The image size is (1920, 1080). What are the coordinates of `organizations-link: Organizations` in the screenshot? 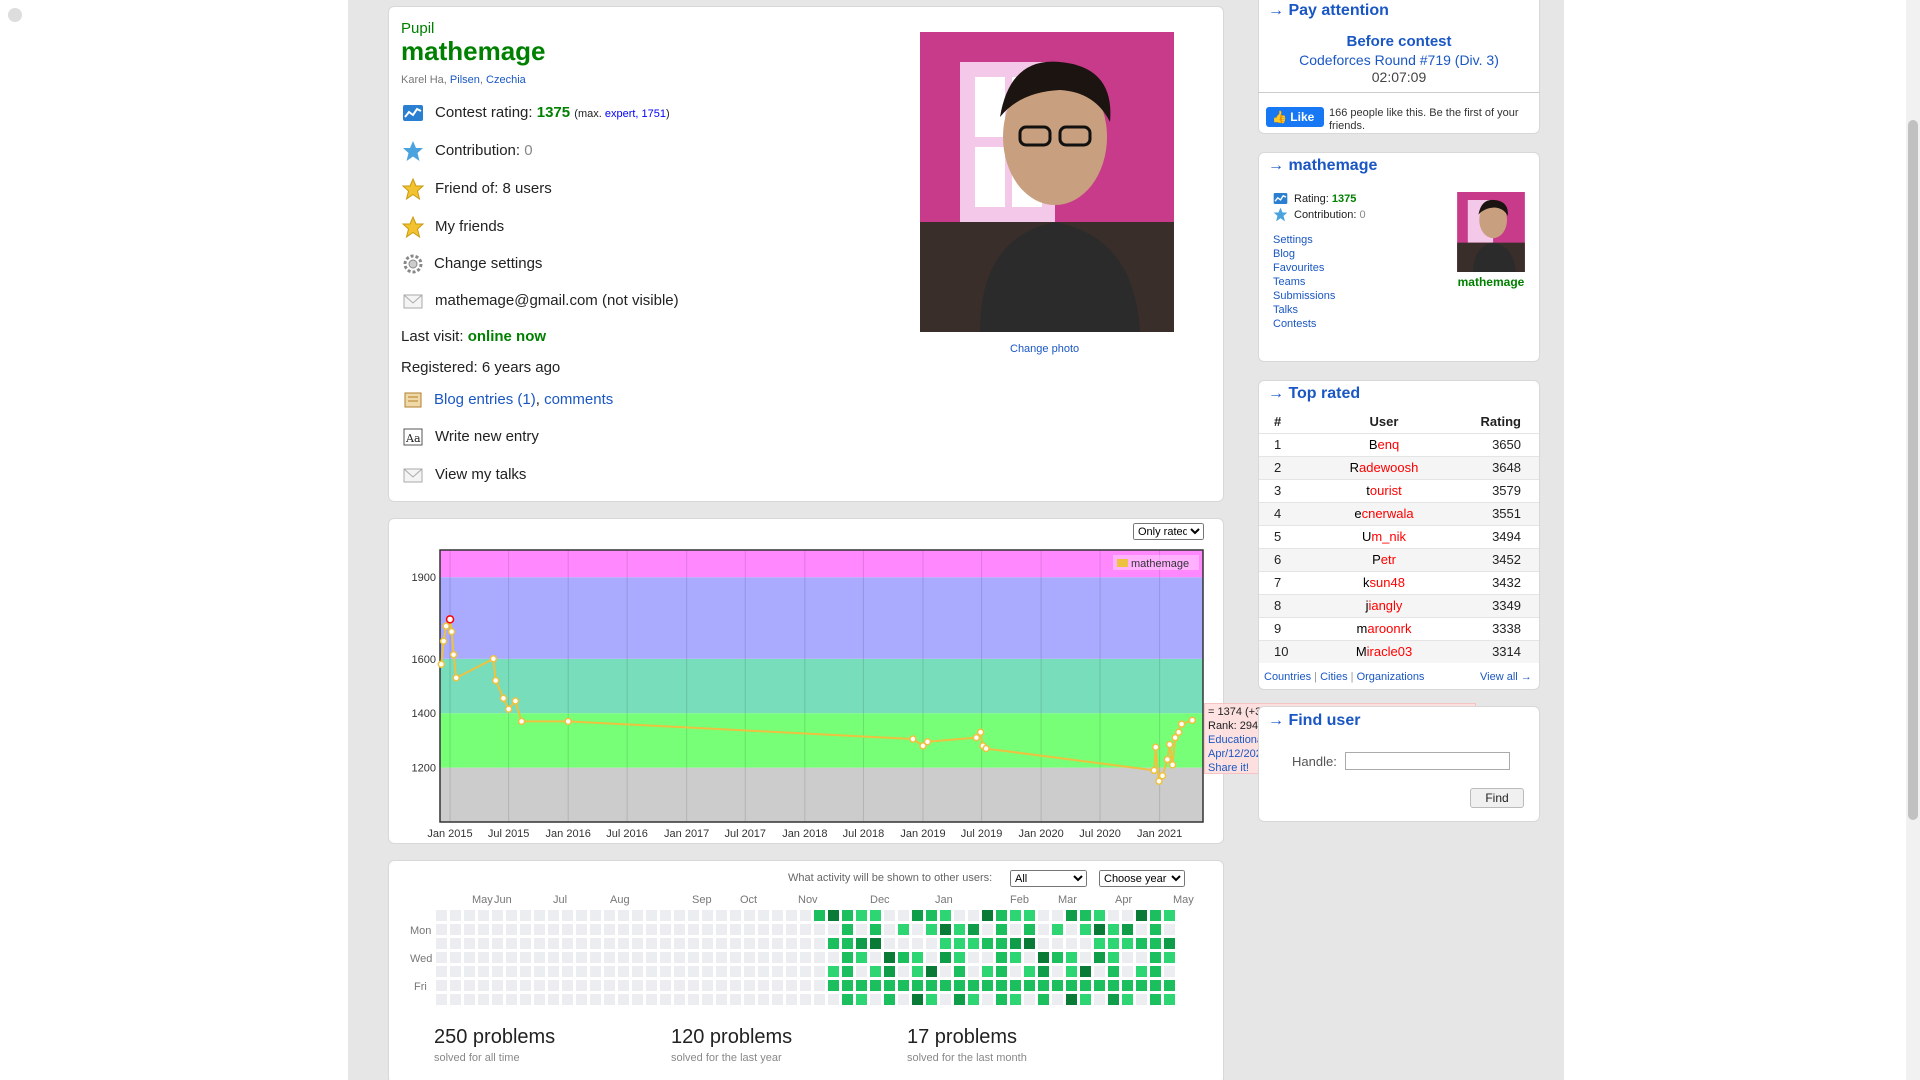 It's located at (1391, 677).